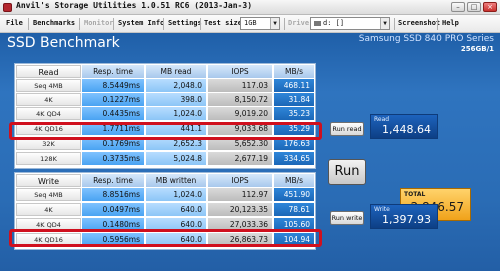  Describe the element at coordinates (176, 209) in the screenshot. I see `mb-written: 640.0` at that location.